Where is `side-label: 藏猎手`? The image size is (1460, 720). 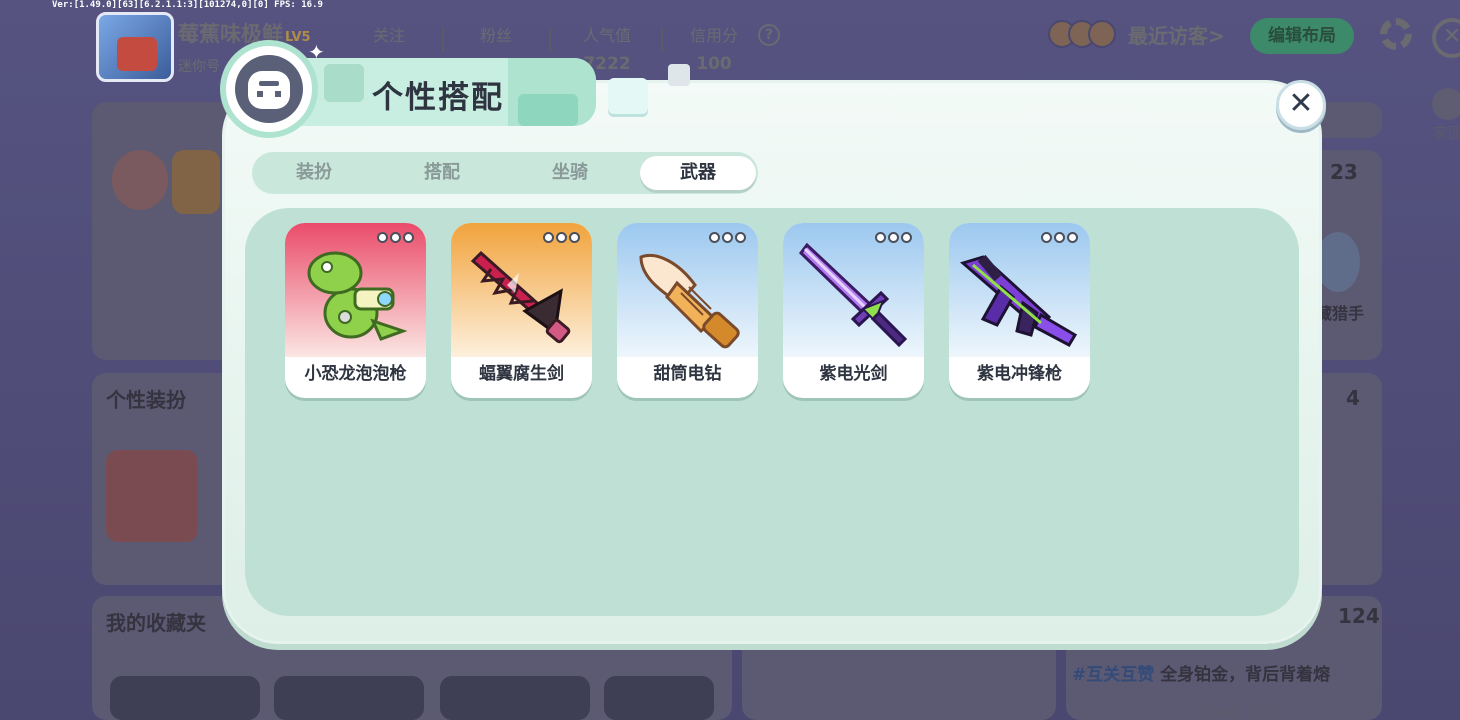
side-label: 藏猎手 is located at coordinates (1340, 313).